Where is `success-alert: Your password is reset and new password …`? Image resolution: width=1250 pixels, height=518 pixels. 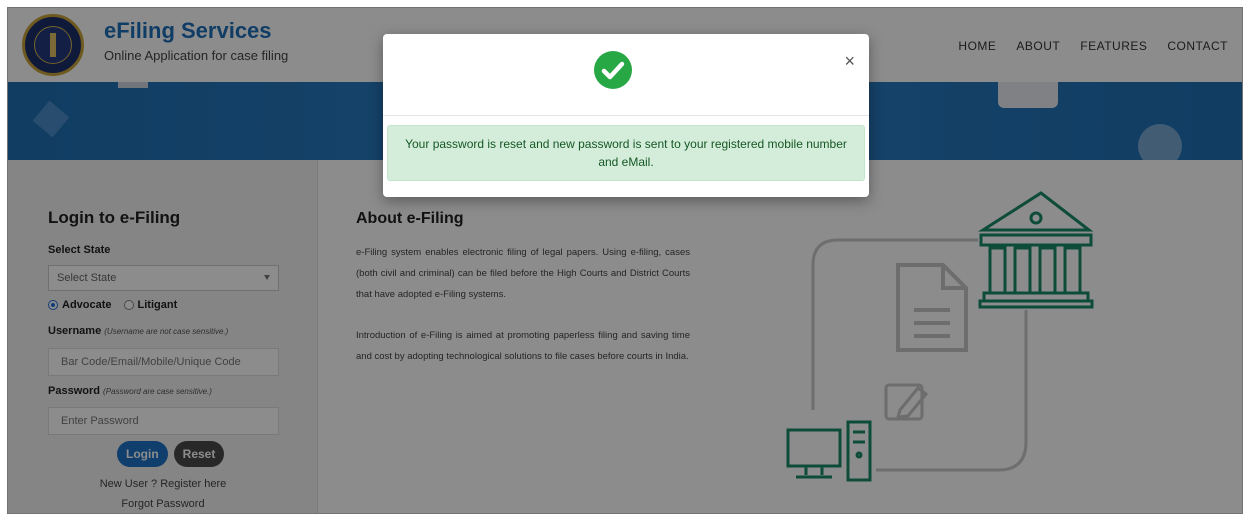
success-alert: Your password is reset and new password … is located at coordinates (626, 153).